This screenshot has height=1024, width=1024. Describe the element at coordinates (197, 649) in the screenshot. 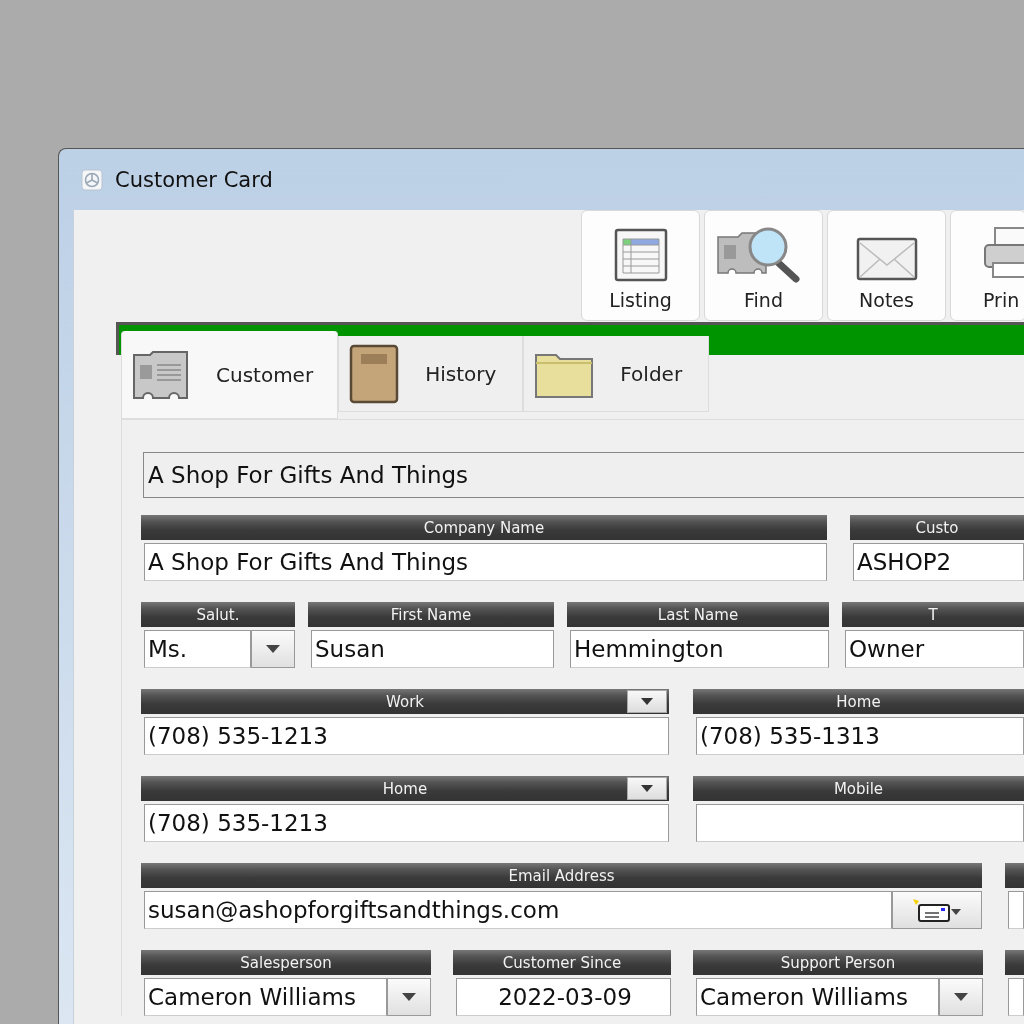

I see `input-field: Ms.` at that location.